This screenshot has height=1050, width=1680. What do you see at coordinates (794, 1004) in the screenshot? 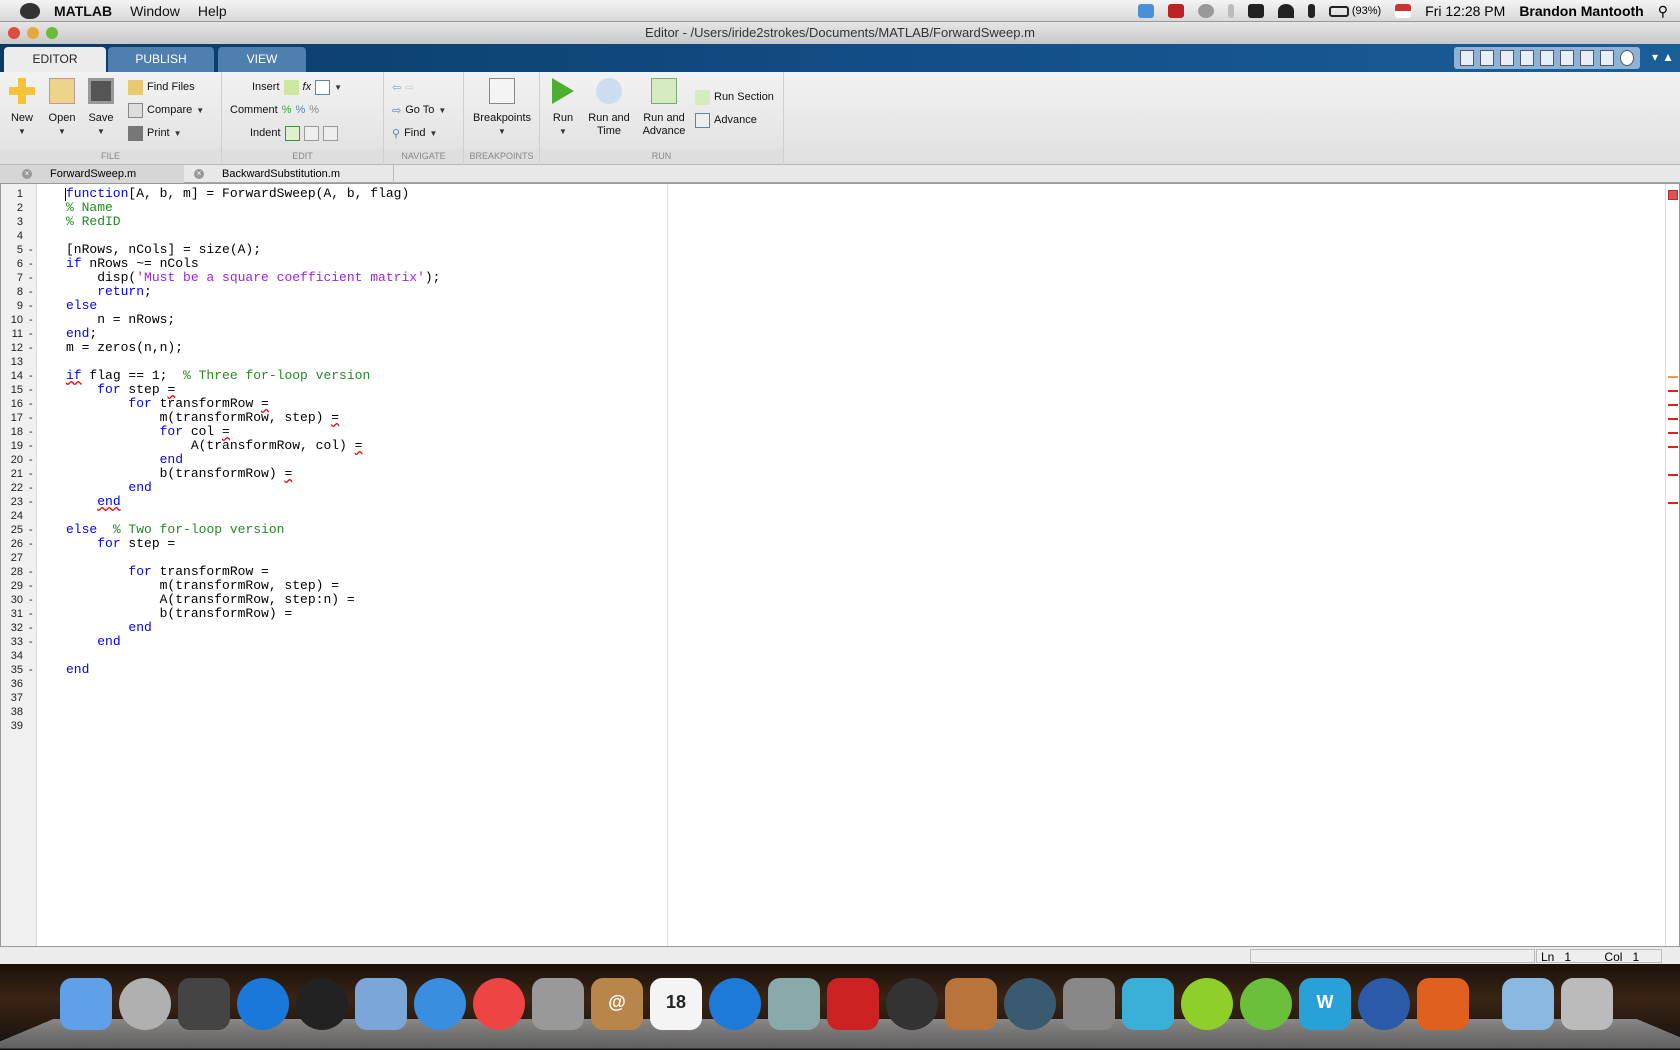
I see `dock-iphoto-icon` at bounding box center [794, 1004].